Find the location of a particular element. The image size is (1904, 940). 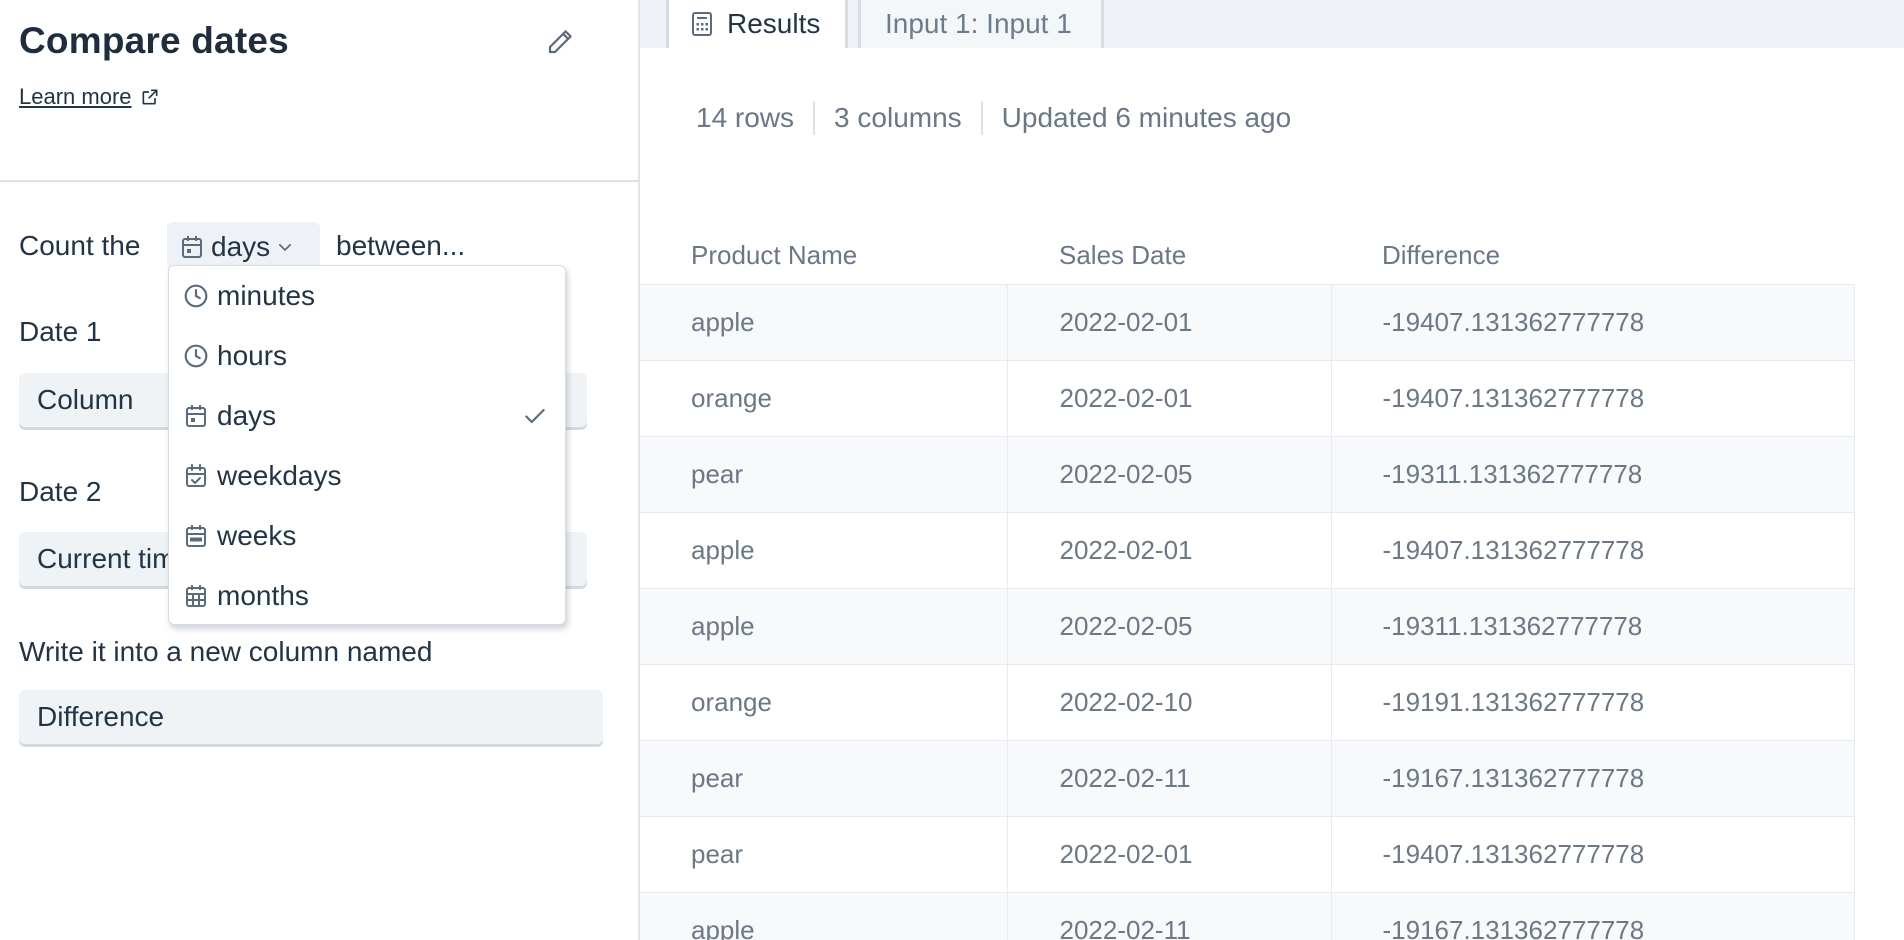

dropdown-item-label: hours is located at coordinates (252, 355).